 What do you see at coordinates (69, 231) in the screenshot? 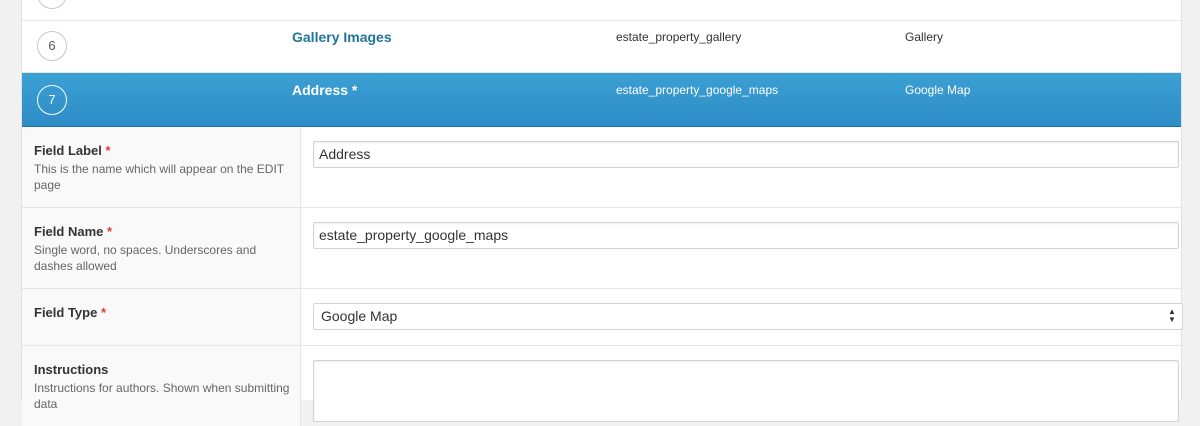
I see `setting-title-text: Field Name` at bounding box center [69, 231].